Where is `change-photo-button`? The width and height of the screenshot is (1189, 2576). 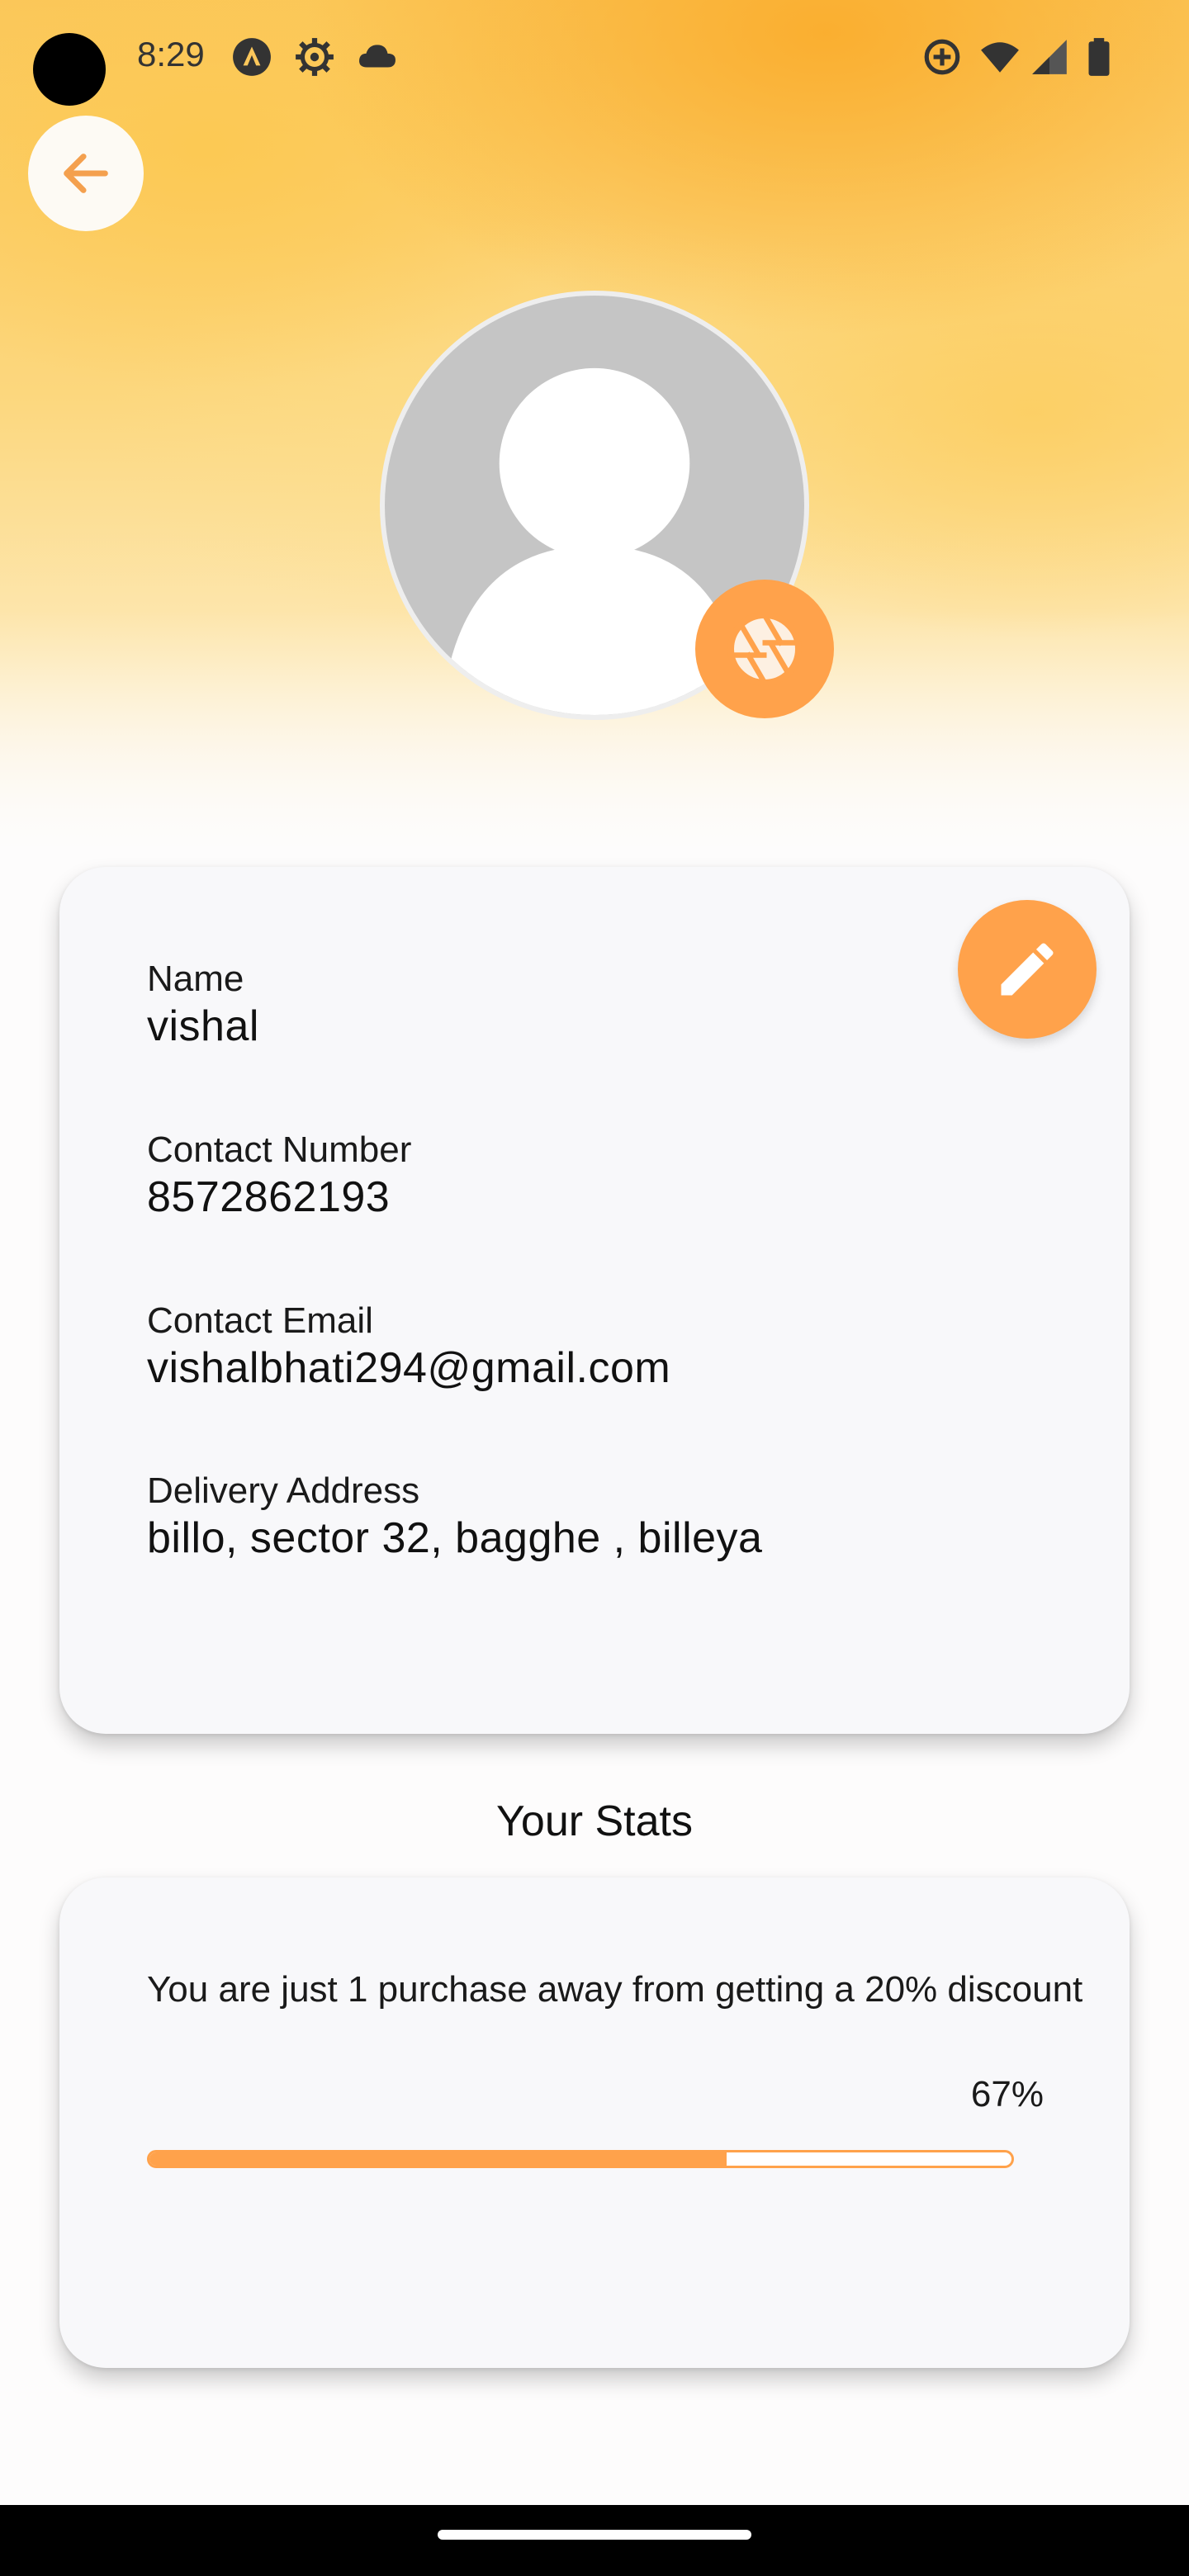 change-photo-button is located at coordinates (764, 649).